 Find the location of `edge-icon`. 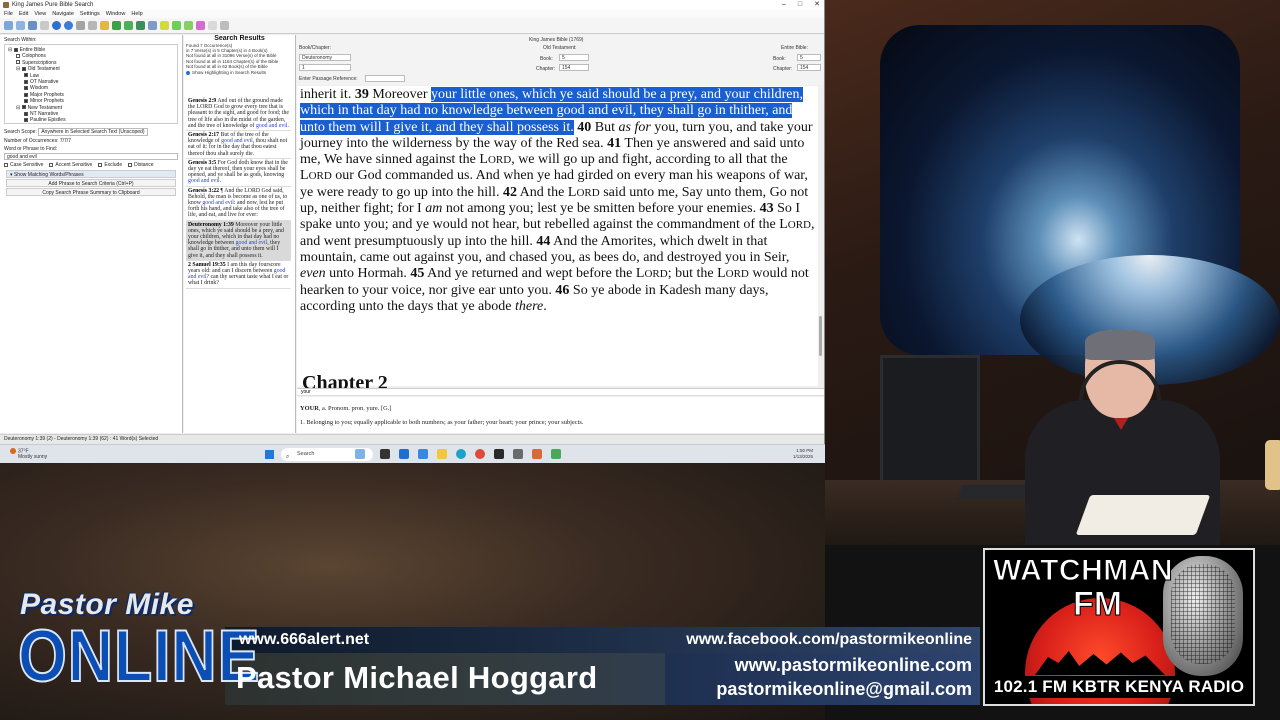

edge-icon is located at coordinates (423, 454).